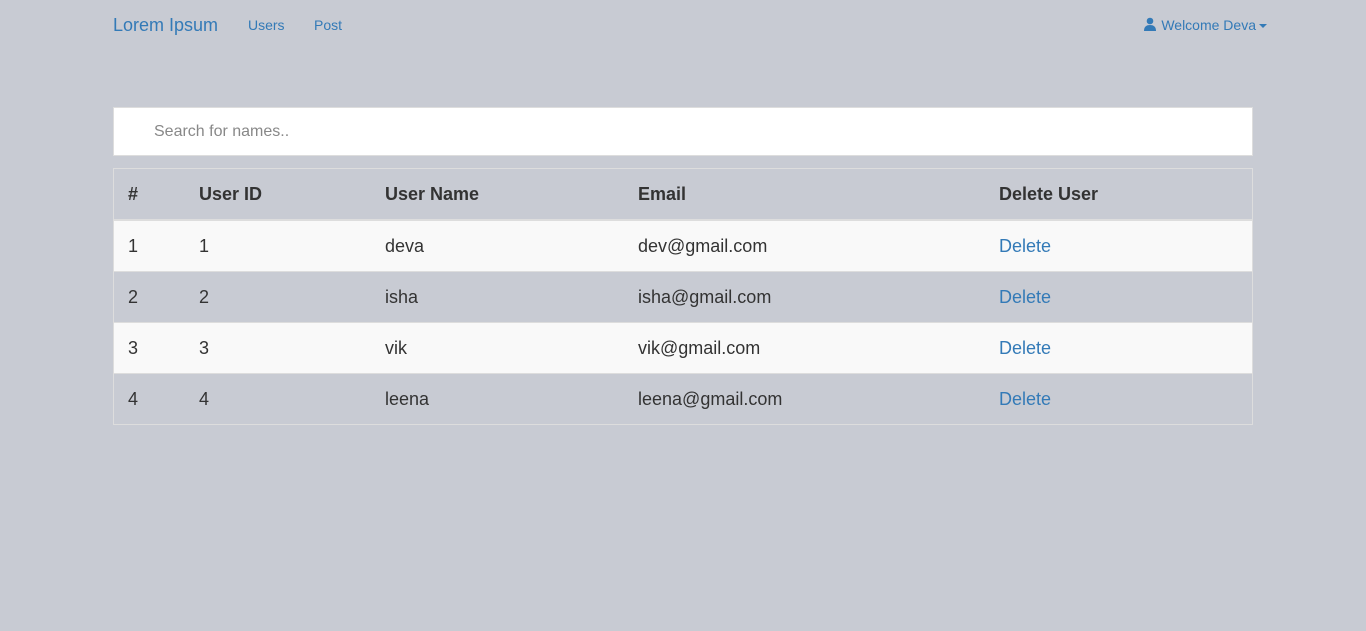 The width and height of the screenshot is (1366, 631). What do you see at coordinates (1150, 24) in the screenshot?
I see `user-icon` at bounding box center [1150, 24].